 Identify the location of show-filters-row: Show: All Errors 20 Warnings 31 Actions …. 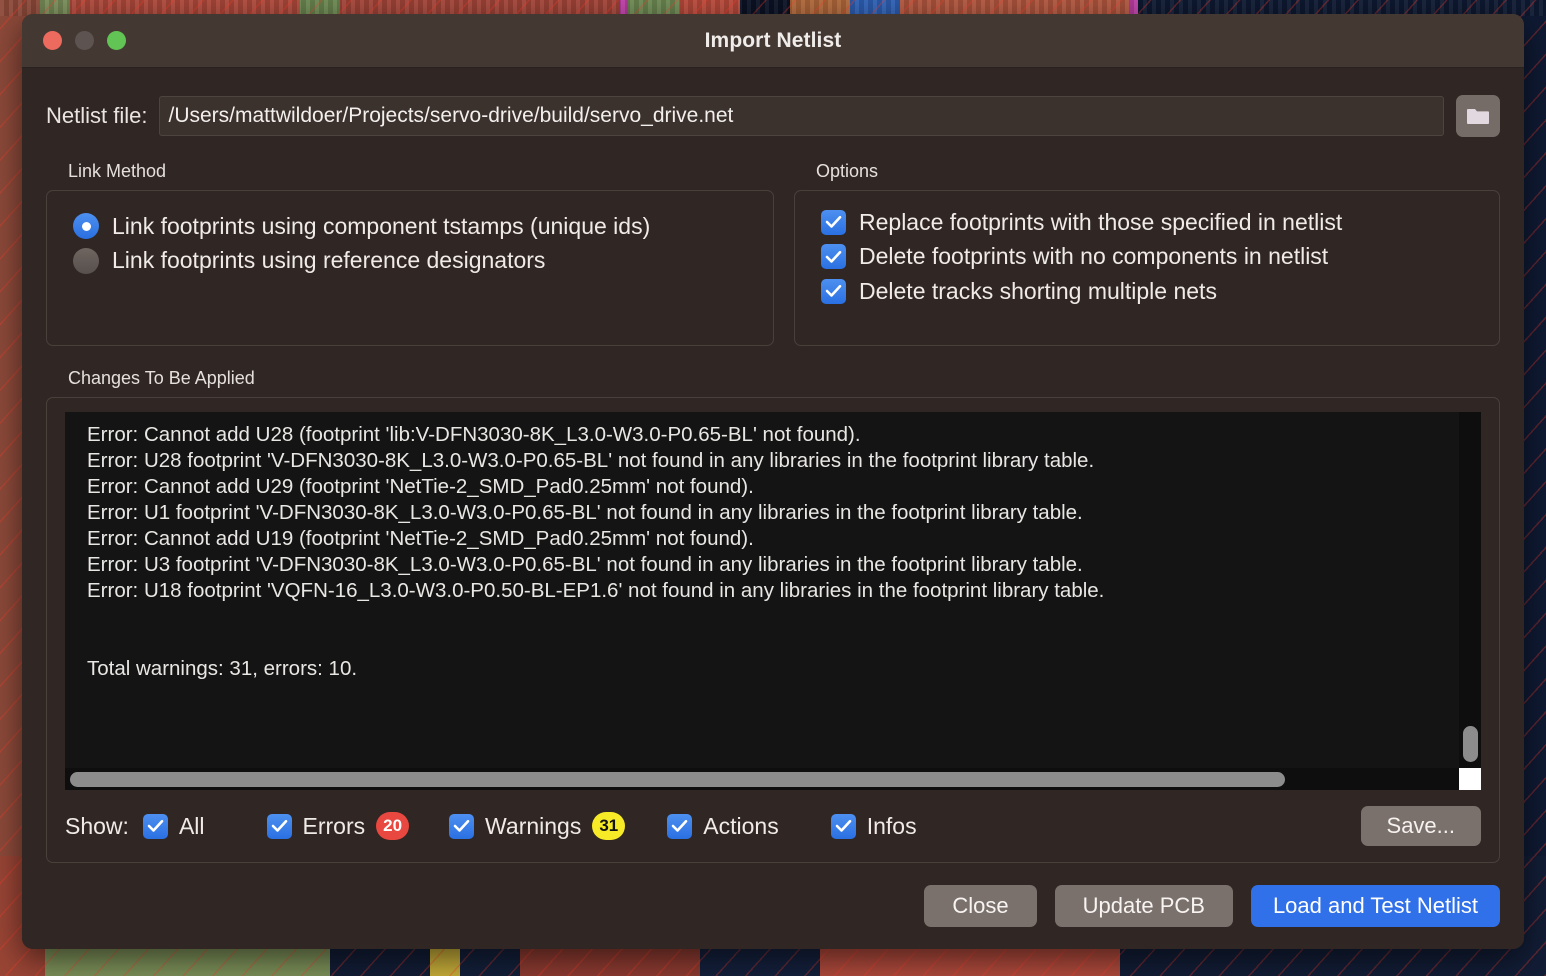
(773, 826).